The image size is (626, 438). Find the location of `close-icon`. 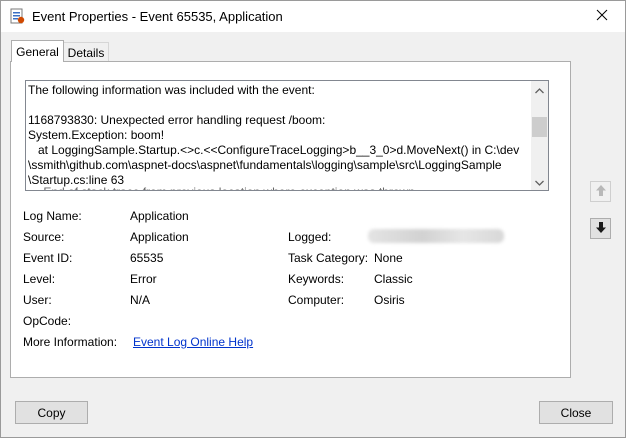

close-icon is located at coordinates (602, 16).